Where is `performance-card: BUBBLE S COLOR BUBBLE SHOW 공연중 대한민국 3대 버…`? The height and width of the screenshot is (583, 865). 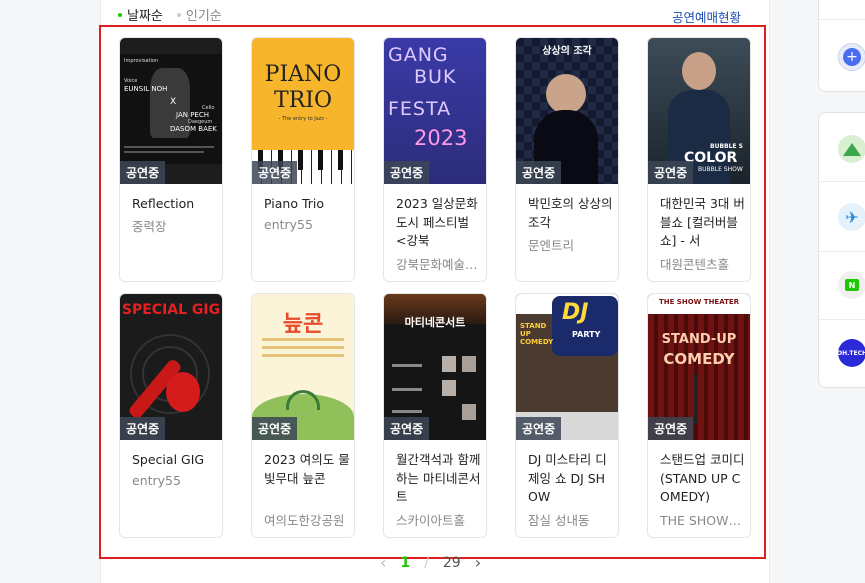
performance-card: BUBBLE S COLOR BUBBLE SHOW 공연중 대한민국 3대 버… is located at coordinates (699, 159).